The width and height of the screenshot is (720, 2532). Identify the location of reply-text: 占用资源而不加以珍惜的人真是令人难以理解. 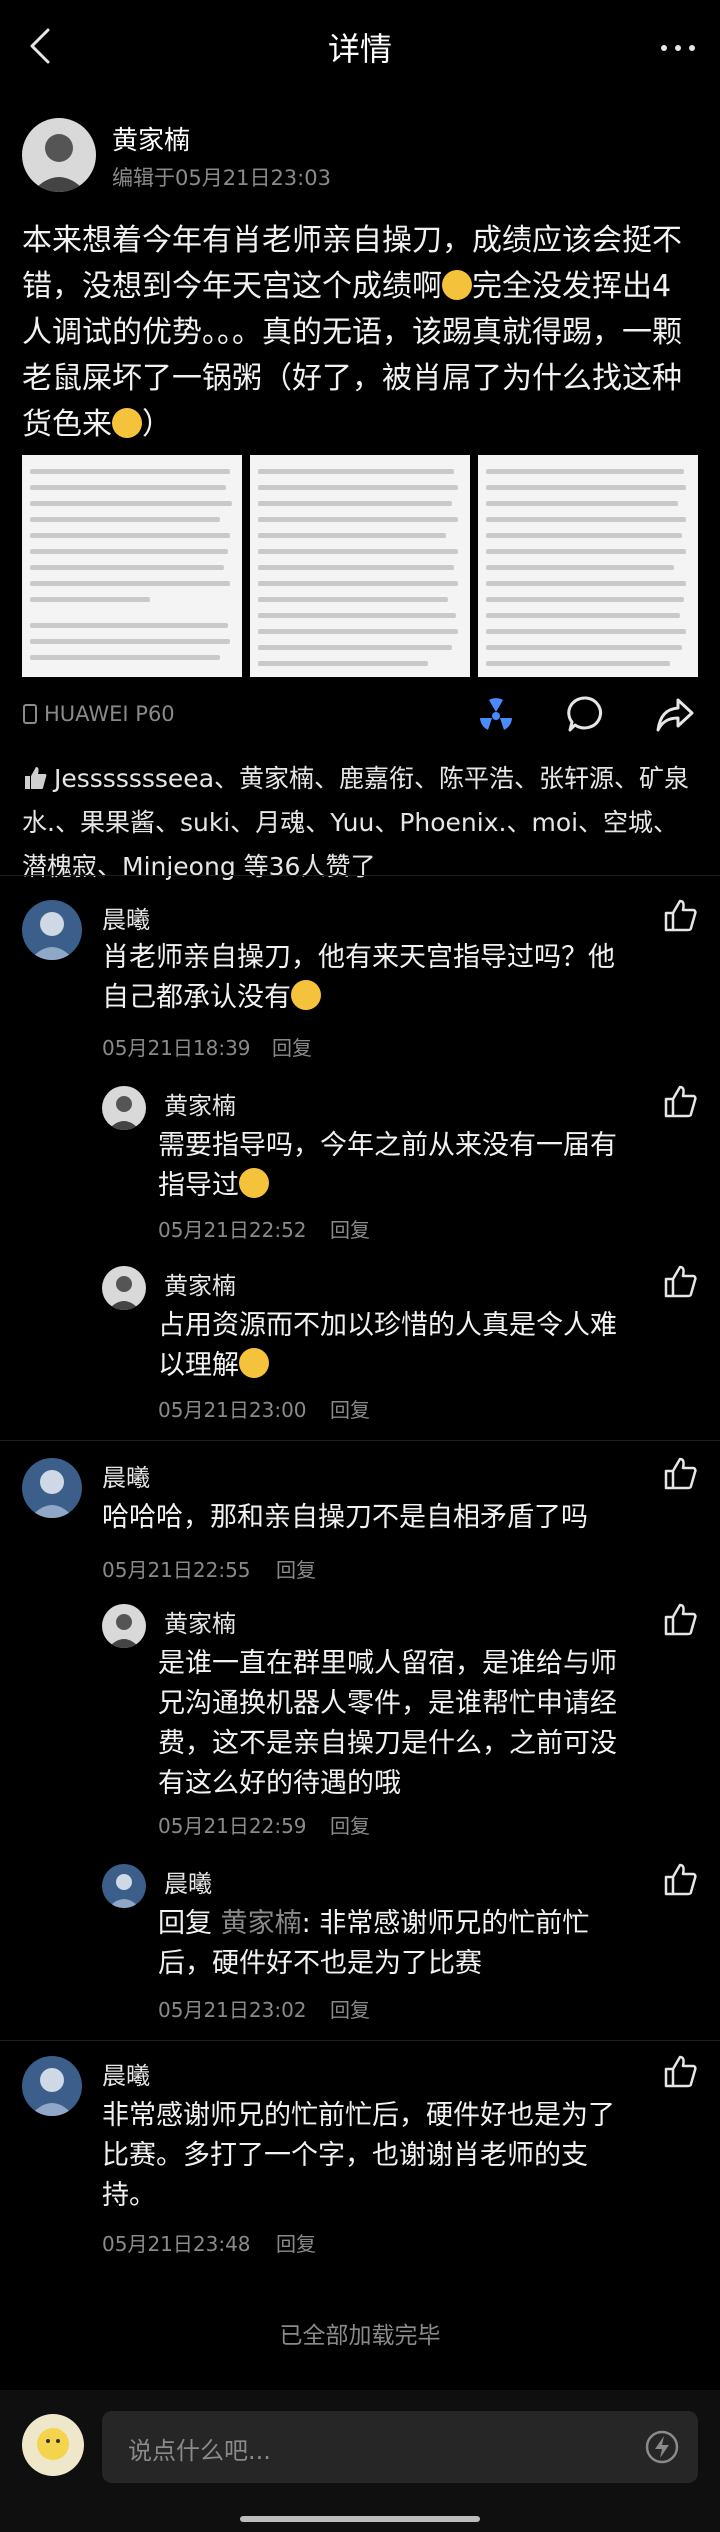
(387, 1345).